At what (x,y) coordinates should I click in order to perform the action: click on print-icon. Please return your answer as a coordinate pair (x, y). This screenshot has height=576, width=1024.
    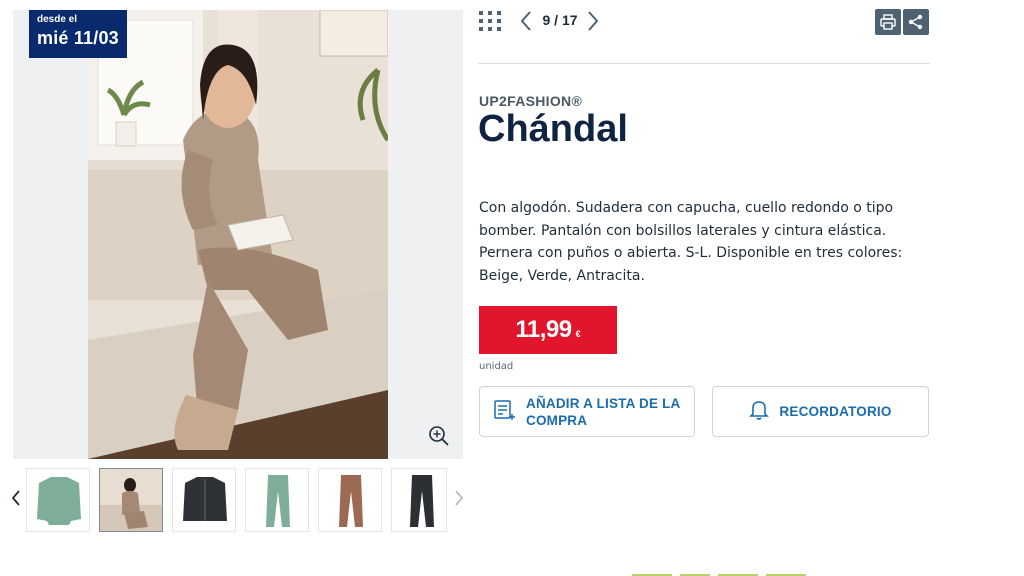
    Looking at the image, I should click on (888, 22).